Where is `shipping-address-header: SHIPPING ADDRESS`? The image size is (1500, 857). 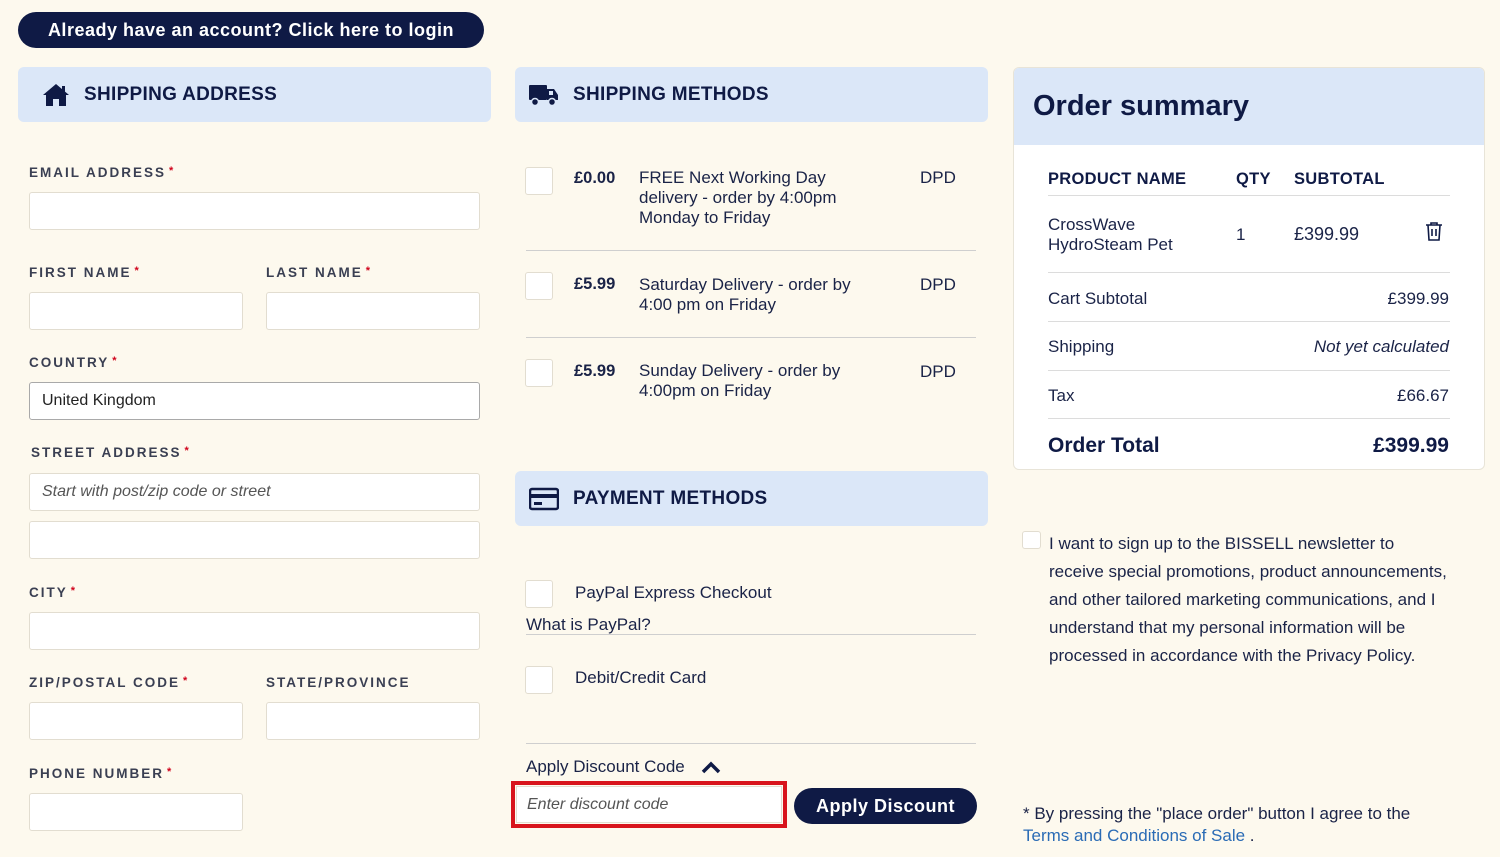
shipping-address-header: SHIPPING ADDRESS is located at coordinates (254, 94).